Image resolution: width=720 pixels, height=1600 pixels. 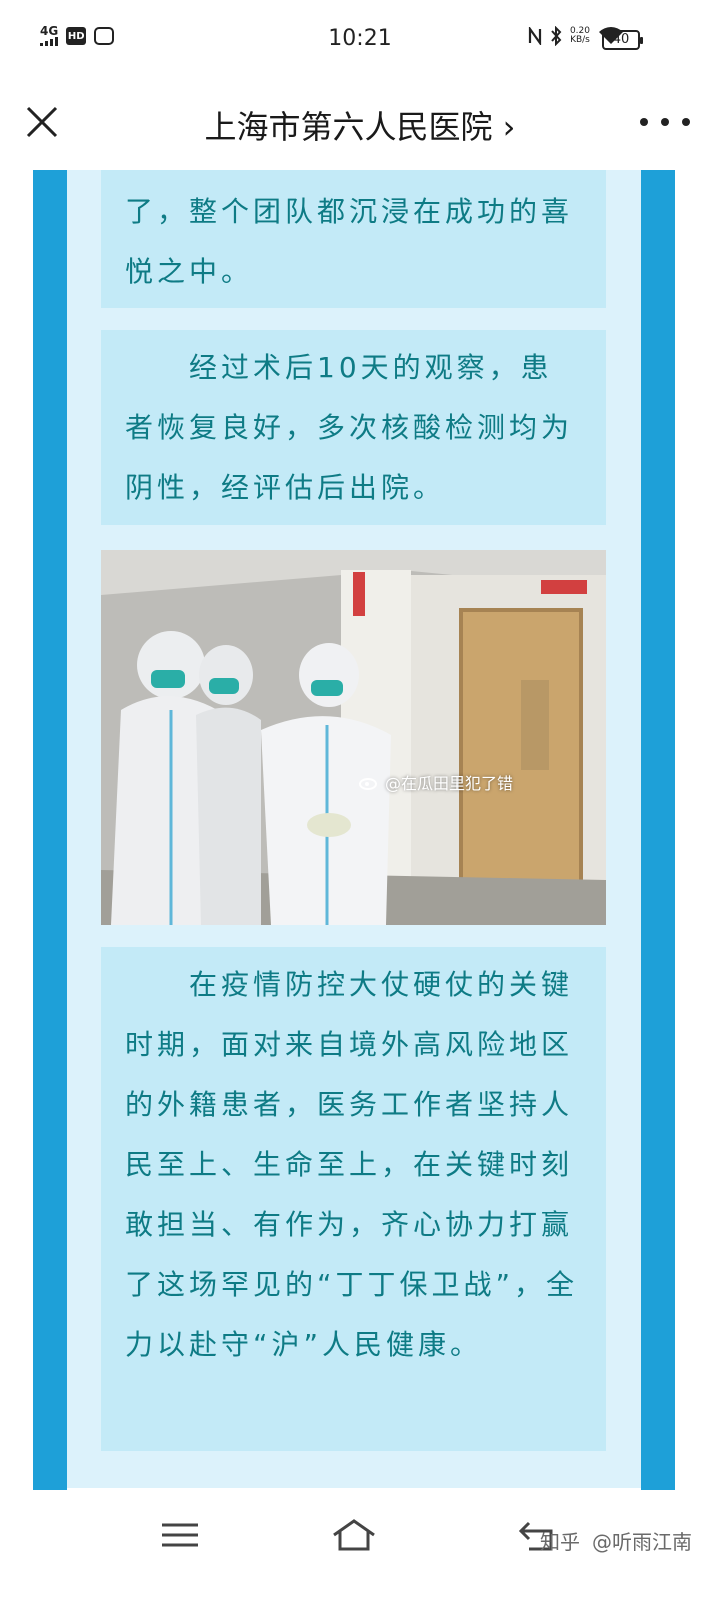 What do you see at coordinates (556, 36) in the screenshot?
I see `bluetooth-icon` at bounding box center [556, 36].